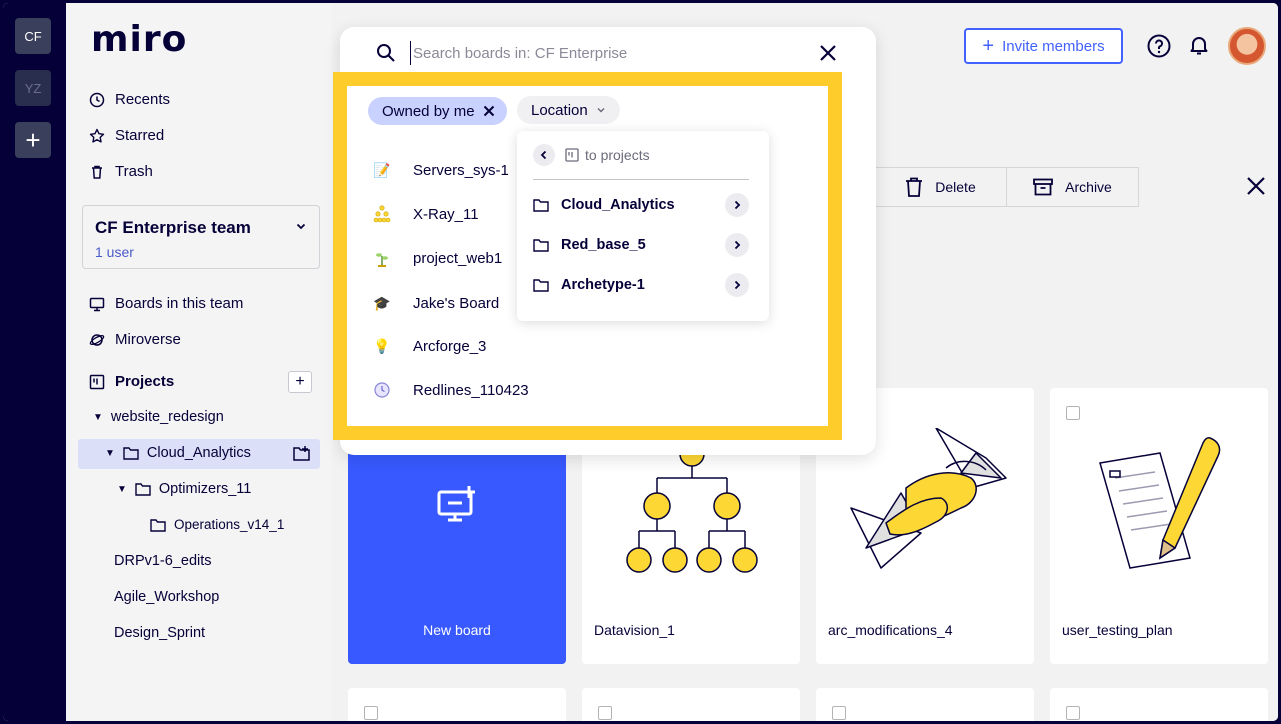 This screenshot has width=1281, height=724. Describe the element at coordinates (300, 382) in the screenshot. I see `add-project-button: +` at that location.